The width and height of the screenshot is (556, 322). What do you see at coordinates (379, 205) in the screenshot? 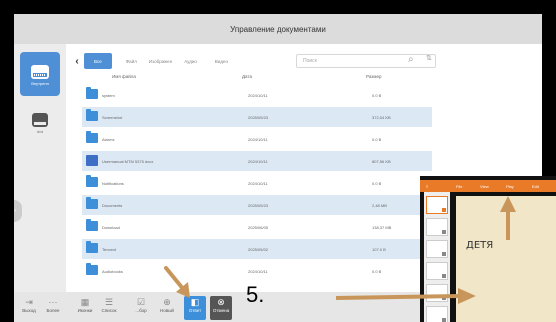
I see `file-size: 2,48 MB` at bounding box center [379, 205].